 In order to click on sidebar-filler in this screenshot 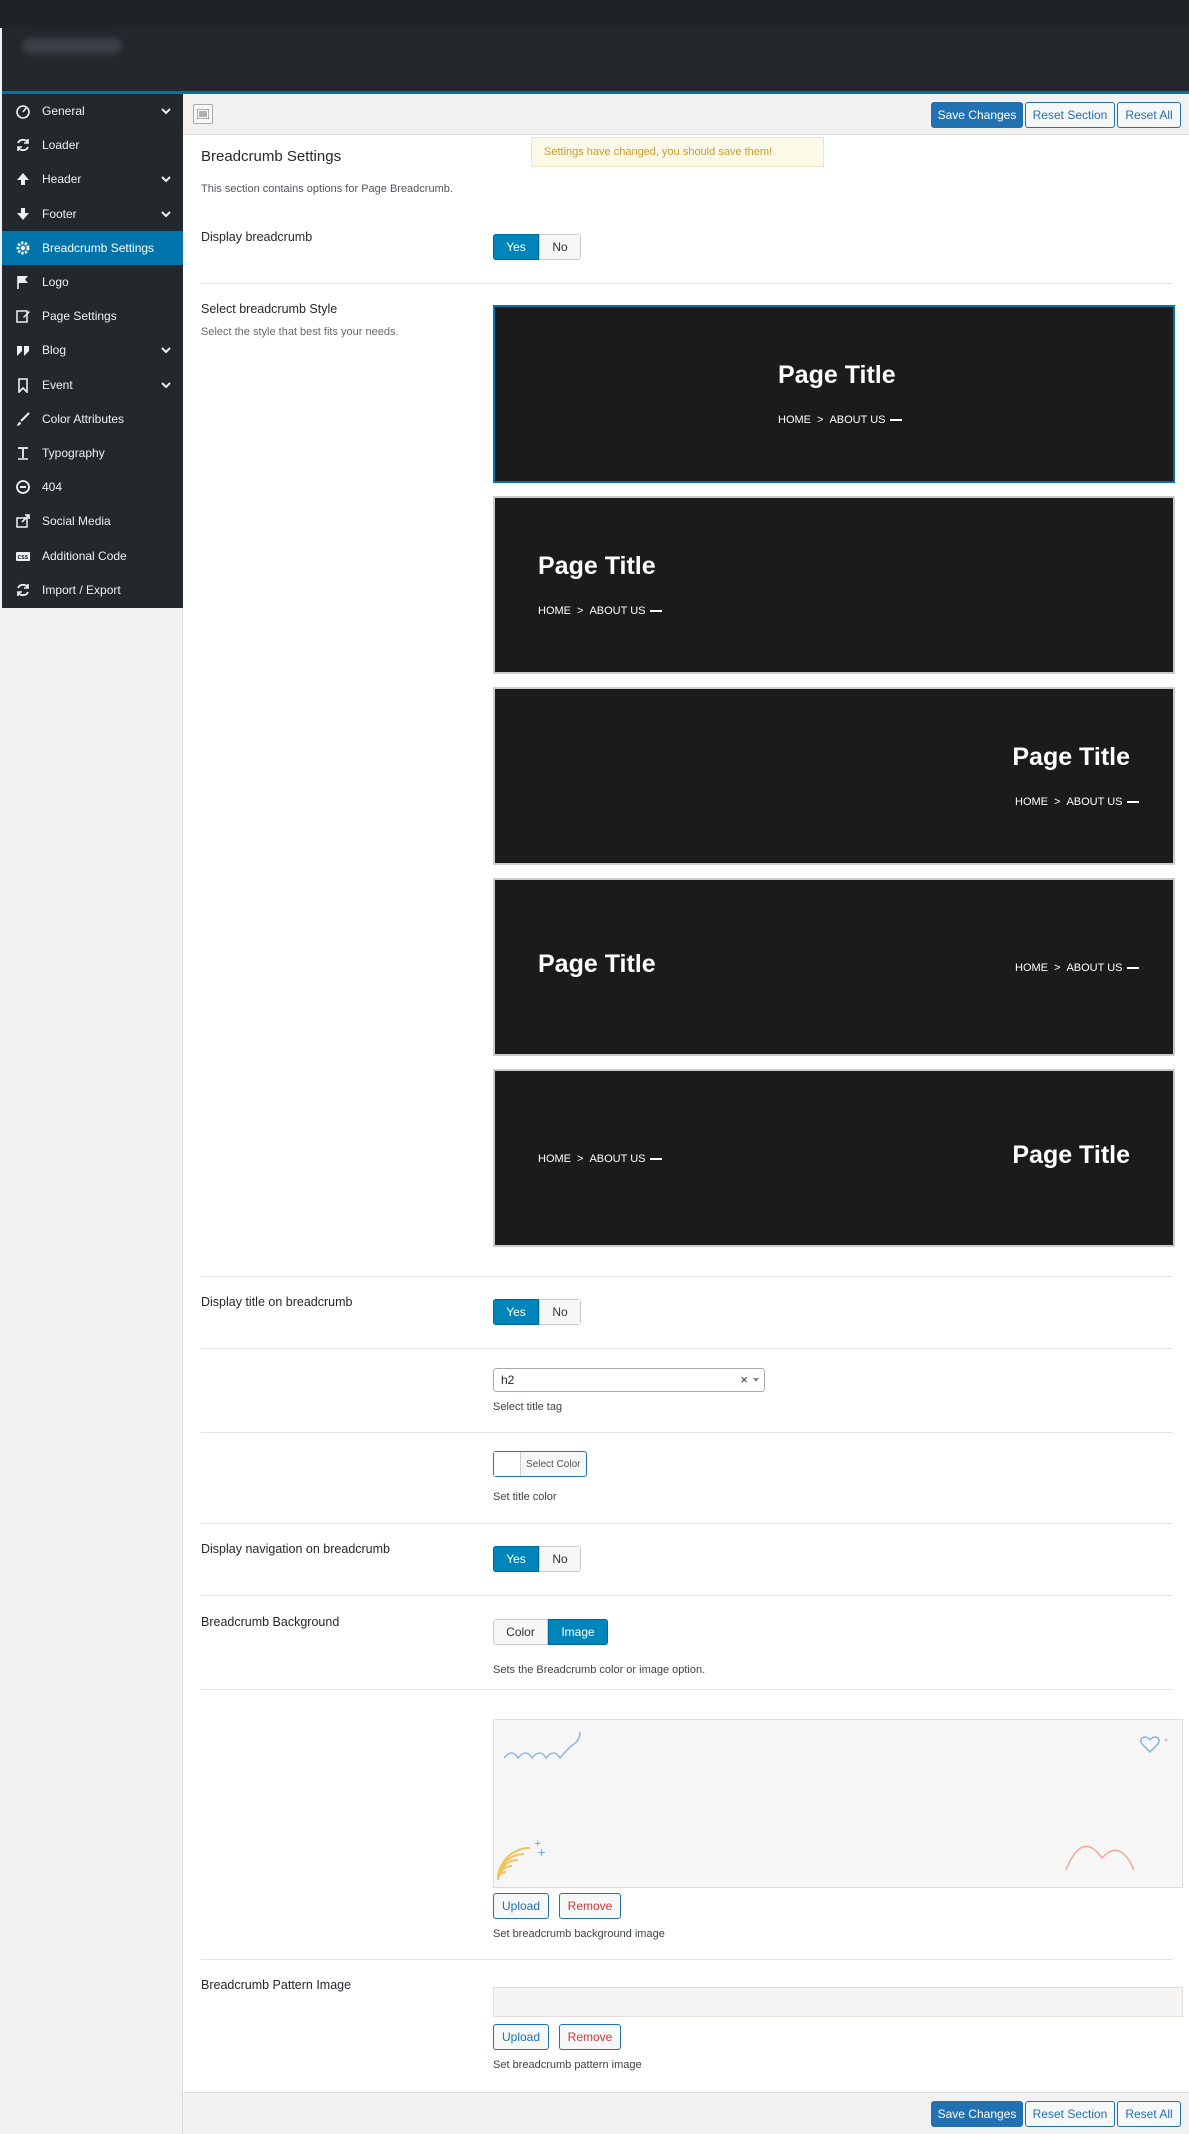, I will do `click(92, 1371)`.